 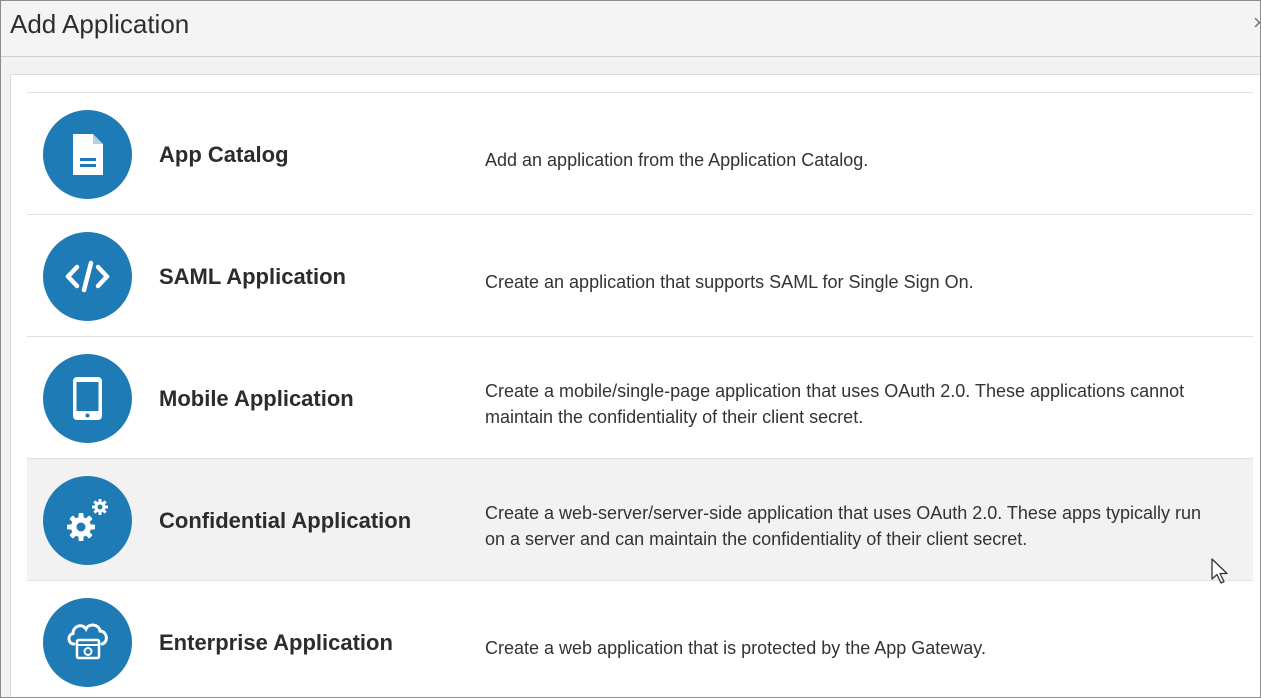 What do you see at coordinates (285, 521) in the screenshot?
I see `option-name: Confidential Application` at bounding box center [285, 521].